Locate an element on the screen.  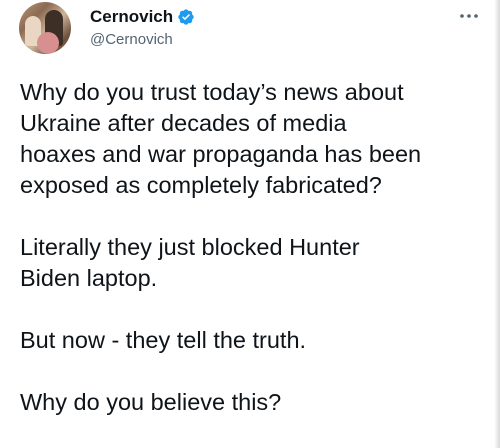
tweet-line: Biden laptop. is located at coordinates (89, 278).